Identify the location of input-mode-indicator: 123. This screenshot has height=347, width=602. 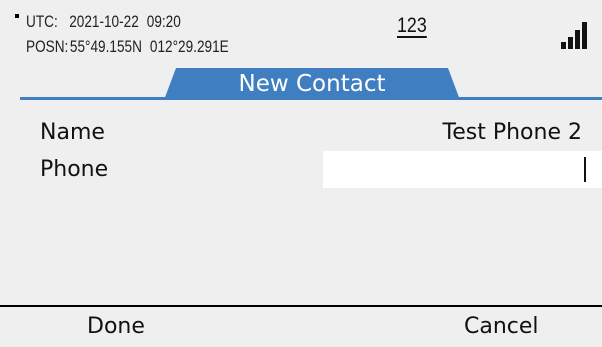
(412, 25).